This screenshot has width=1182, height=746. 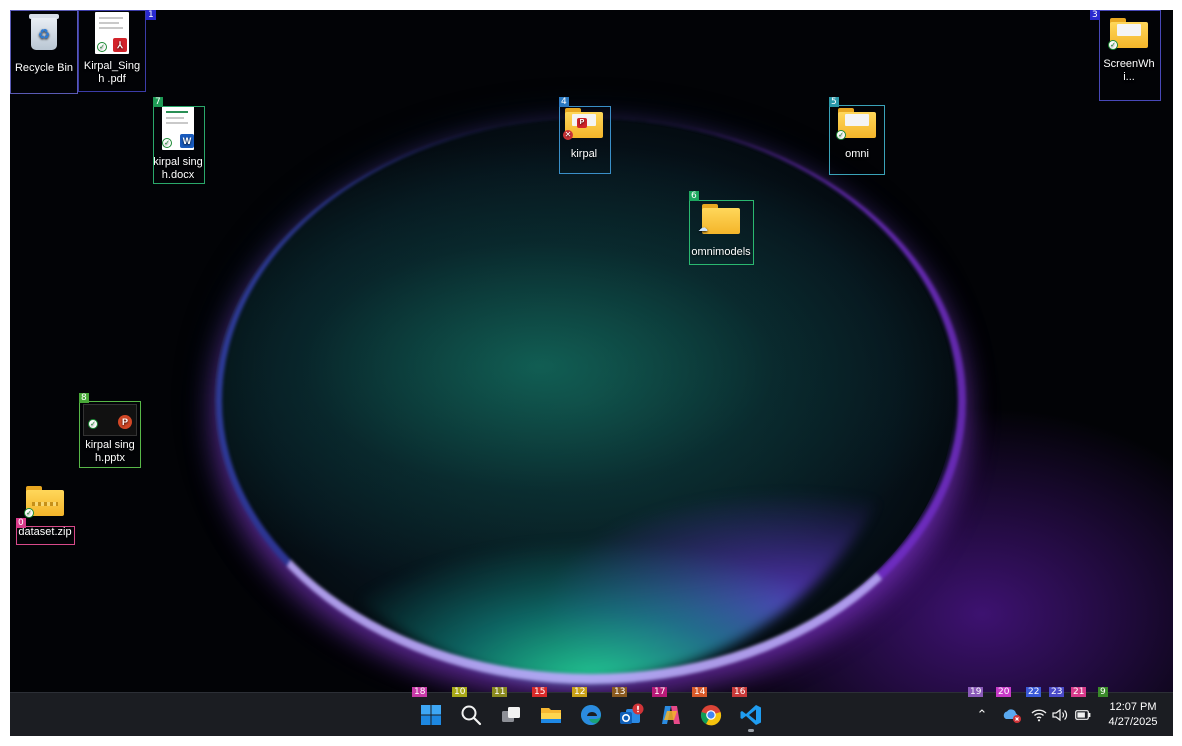 I want to click on acrobat-icon: ⅄, so click(x=120, y=45).